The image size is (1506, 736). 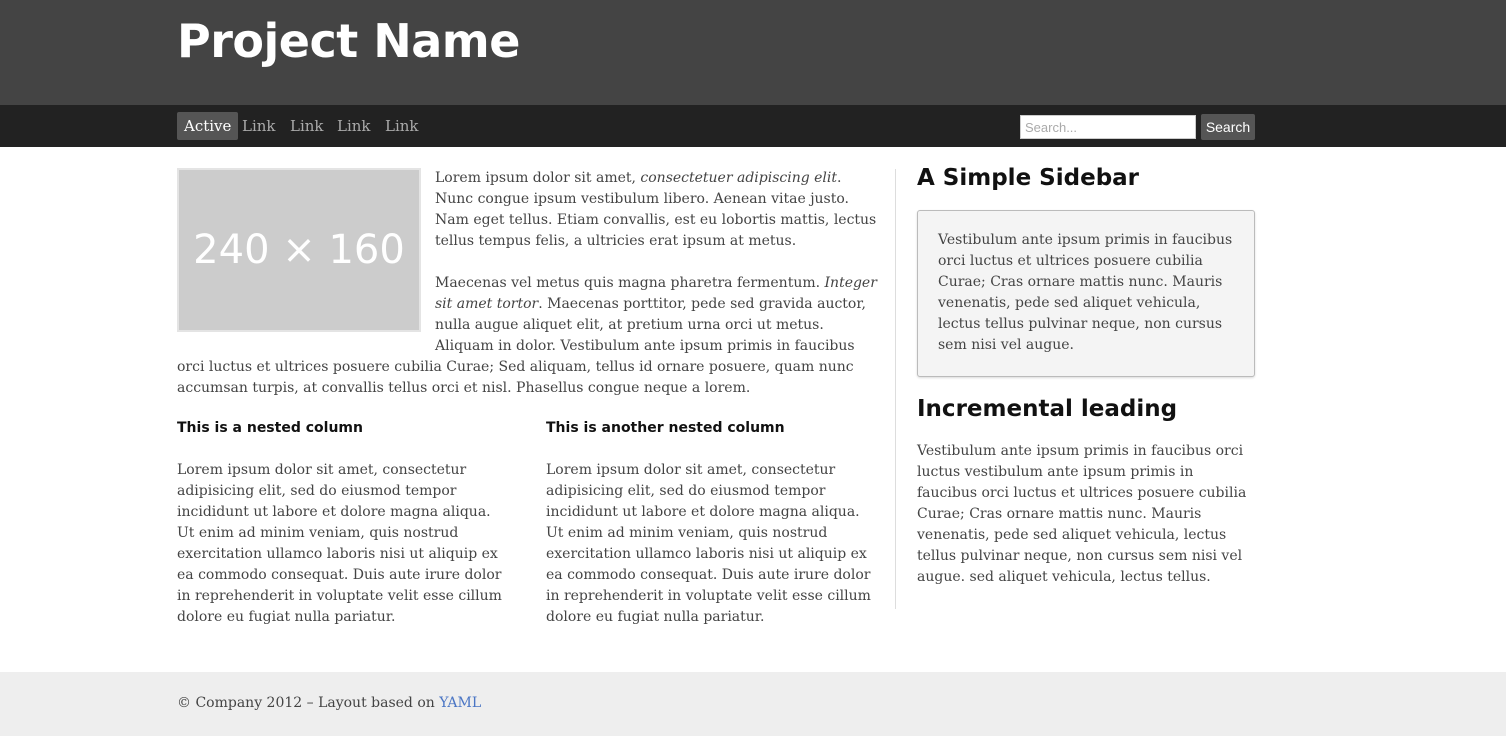 What do you see at coordinates (270, 428) in the screenshot?
I see `nested-column-1-heading: This is a nested column` at bounding box center [270, 428].